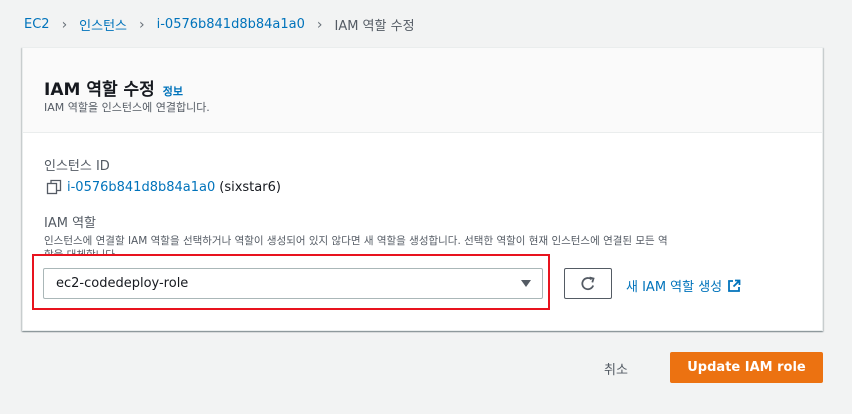 This screenshot has width=852, height=414. I want to click on page-subtitle: IAM 역할을 인스턴스에 연결합니다., so click(127, 107).